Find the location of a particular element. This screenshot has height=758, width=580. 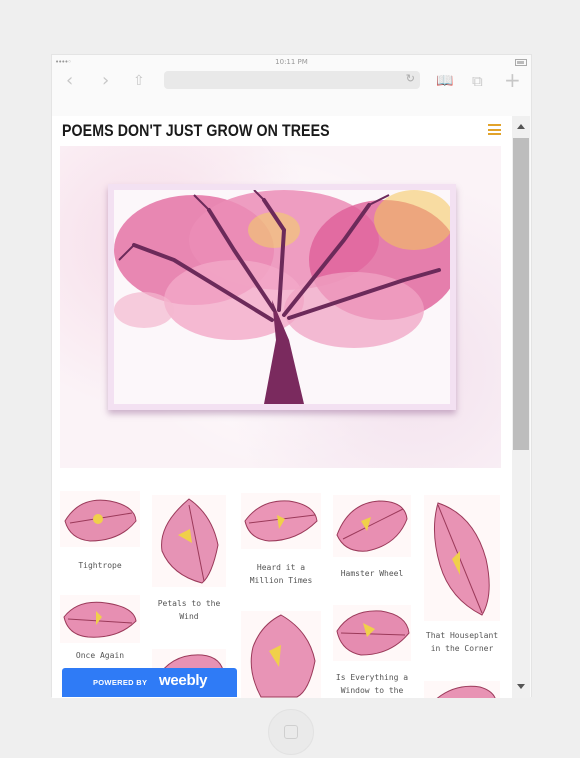

powered-by-label: POWERED BY is located at coordinates (120, 682).